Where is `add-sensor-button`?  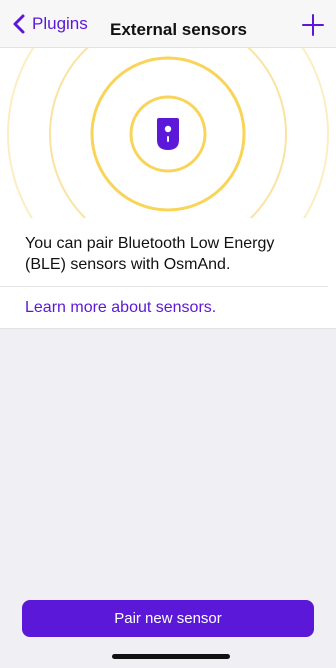
add-sensor-button is located at coordinates (313, 27).